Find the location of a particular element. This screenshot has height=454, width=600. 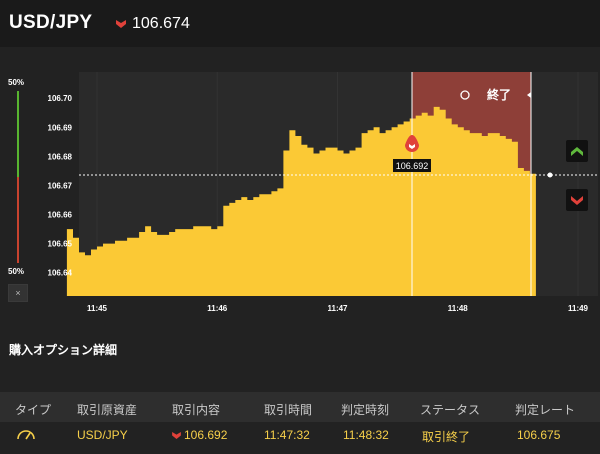

details-table-header: タイプ 取引原資産 取引内容 取引時間 判定時刻 ステータス 判定レート is located at coordinates (300, 407).